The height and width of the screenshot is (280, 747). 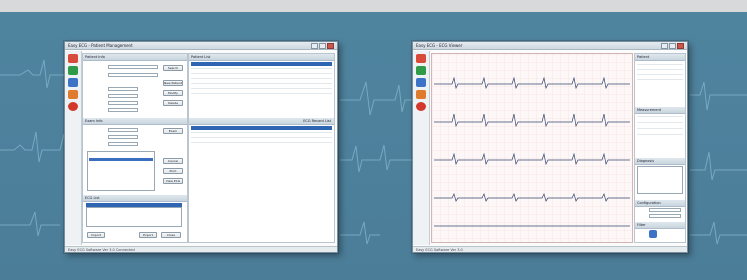 I want to click on configuration-section-header: Configuration, so click(x=660, y=203).